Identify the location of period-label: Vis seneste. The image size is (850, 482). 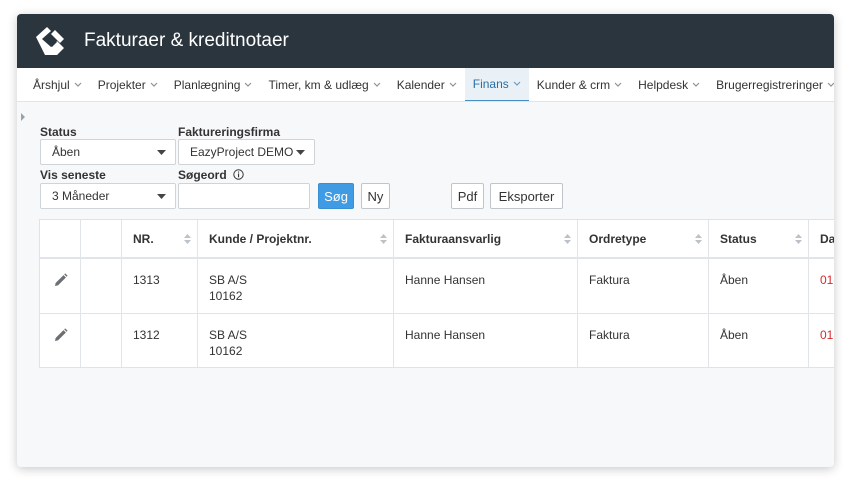
(73, 175).